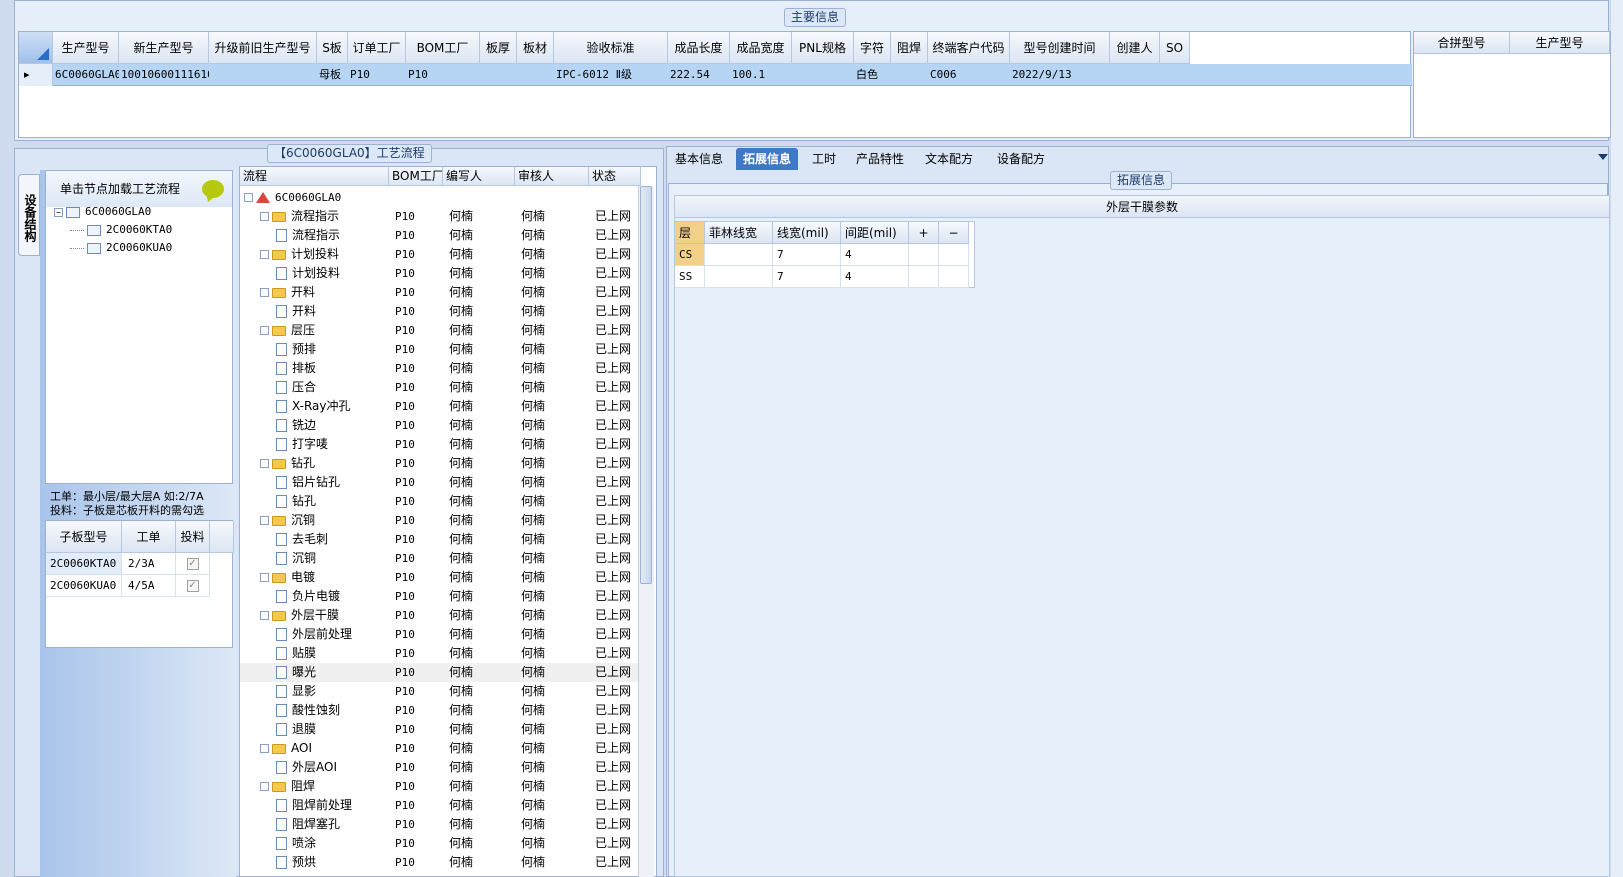  What do you see at coordinates (1617, 438) in the screenshot?
I see `window-scrollbar` at bounding box center [1617, 438].